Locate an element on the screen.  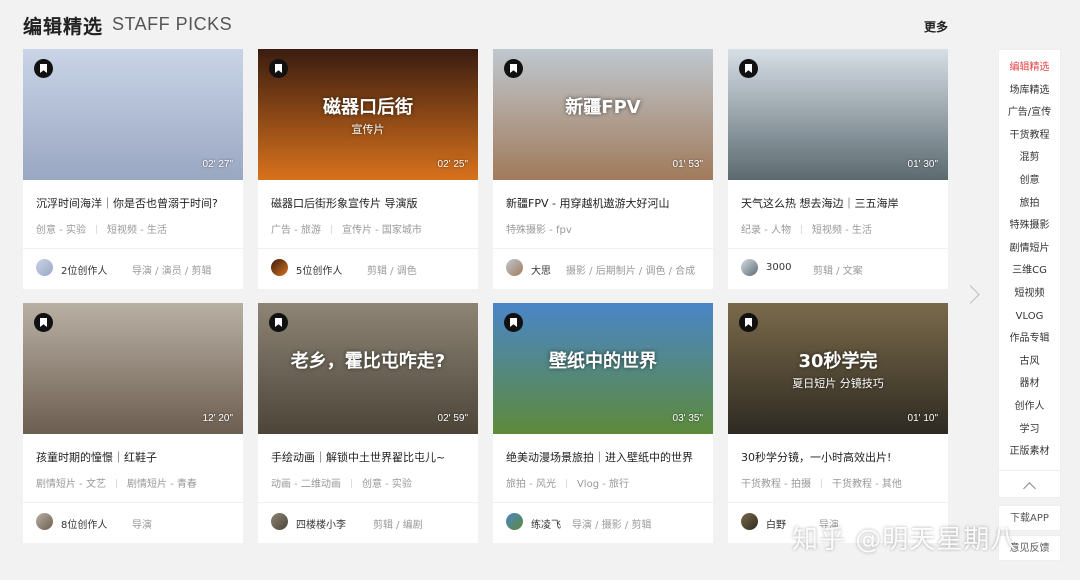
sidebar-item: 短视频 is located at coordinates (1029, 294).